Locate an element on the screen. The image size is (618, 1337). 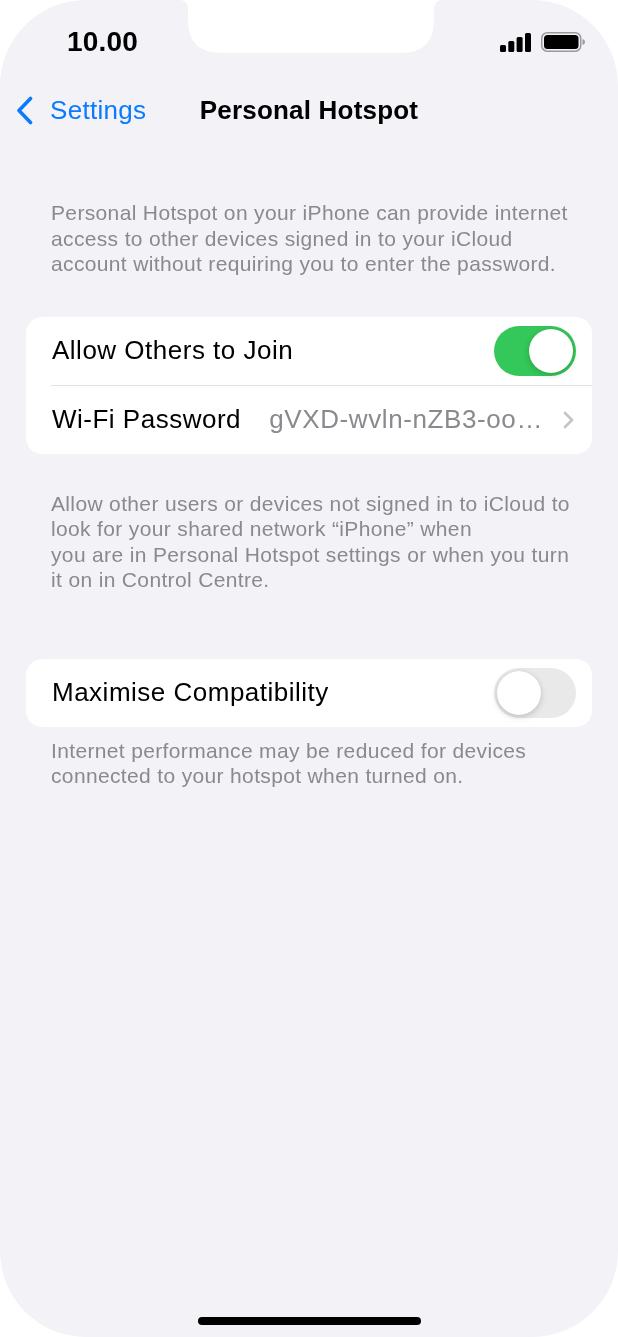
row-label: Maximise Compatibility is located at coordinates (190, 692).